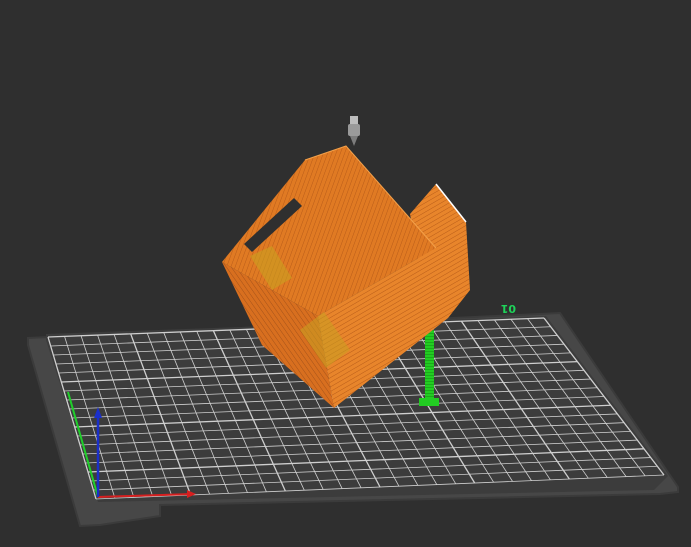  What do you see at coordinates (508, 308) in the screenshot?
I see `bed-label: 01` at bounding box center [508, 308].